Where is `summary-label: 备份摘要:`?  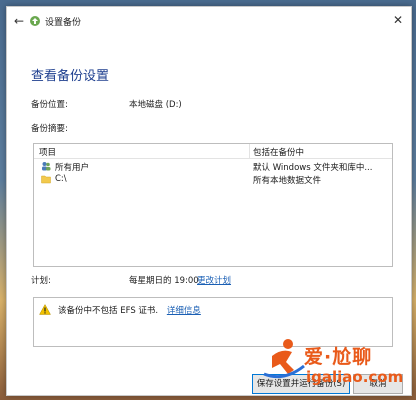 summary-label: 备份摘要: is located at coordinates (49, 129).